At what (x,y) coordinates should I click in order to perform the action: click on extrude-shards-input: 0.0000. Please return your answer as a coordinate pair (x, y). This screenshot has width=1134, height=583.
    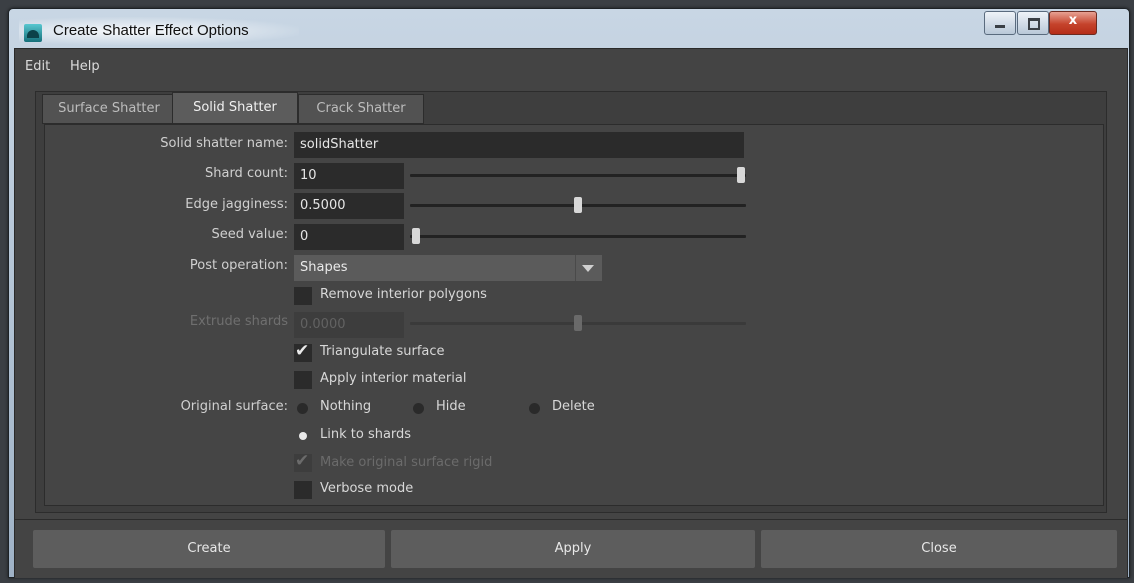
    Looking at the image, I should click on (349, 325).